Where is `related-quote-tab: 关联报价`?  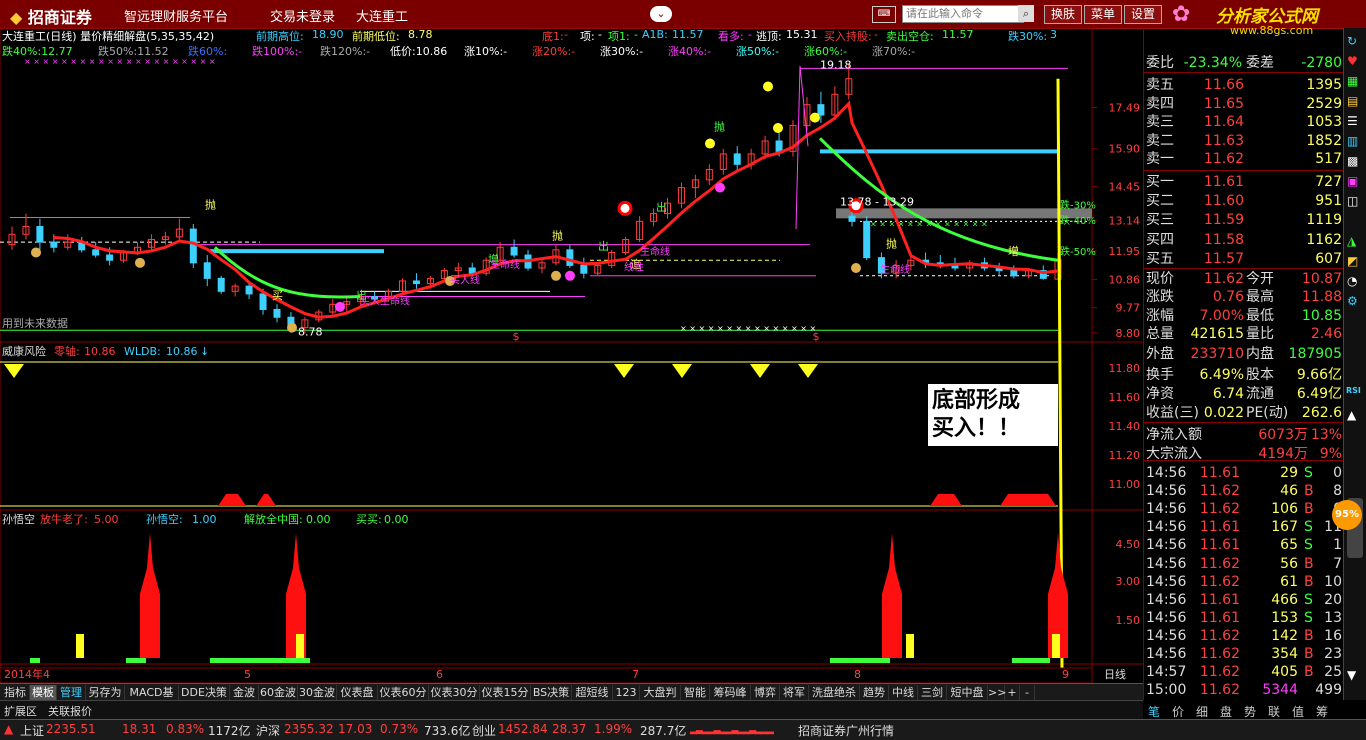 related-quote-tab: 关联报价 is located at coordinates (70, 711).